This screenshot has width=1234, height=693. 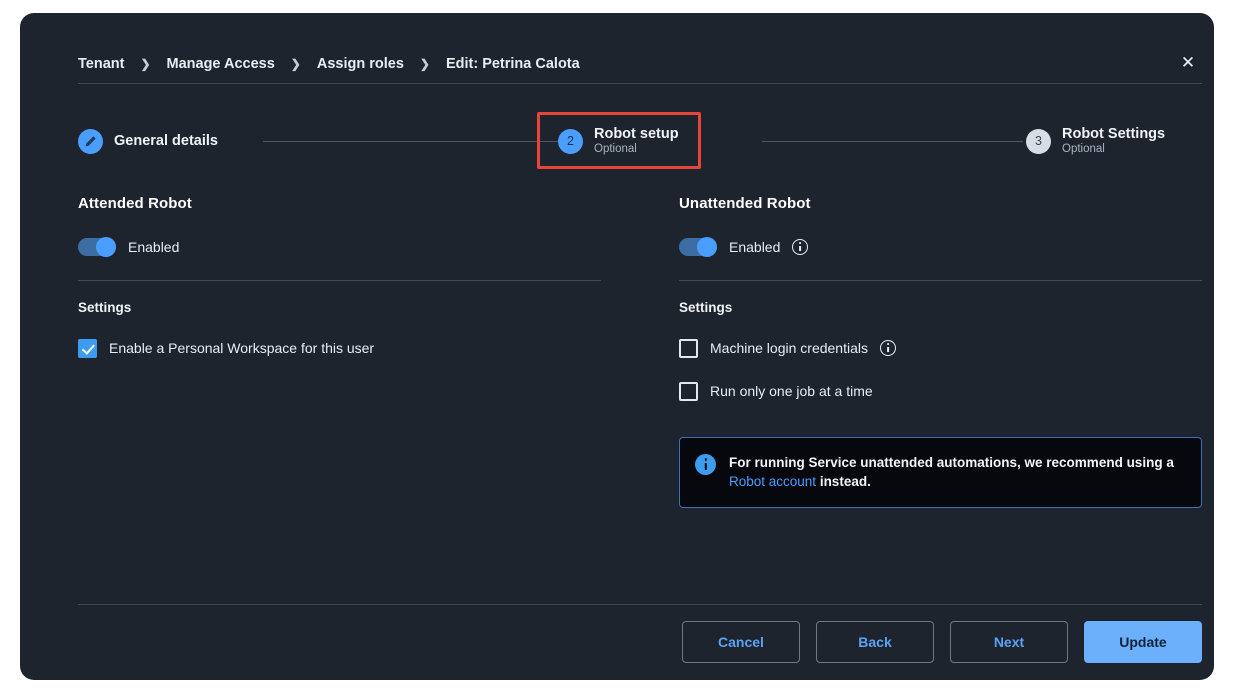 What do you see at coordinates (87, 348) in the screenshot?
I see `personal-workspace-checkbox` at bounding box center [87, 348].